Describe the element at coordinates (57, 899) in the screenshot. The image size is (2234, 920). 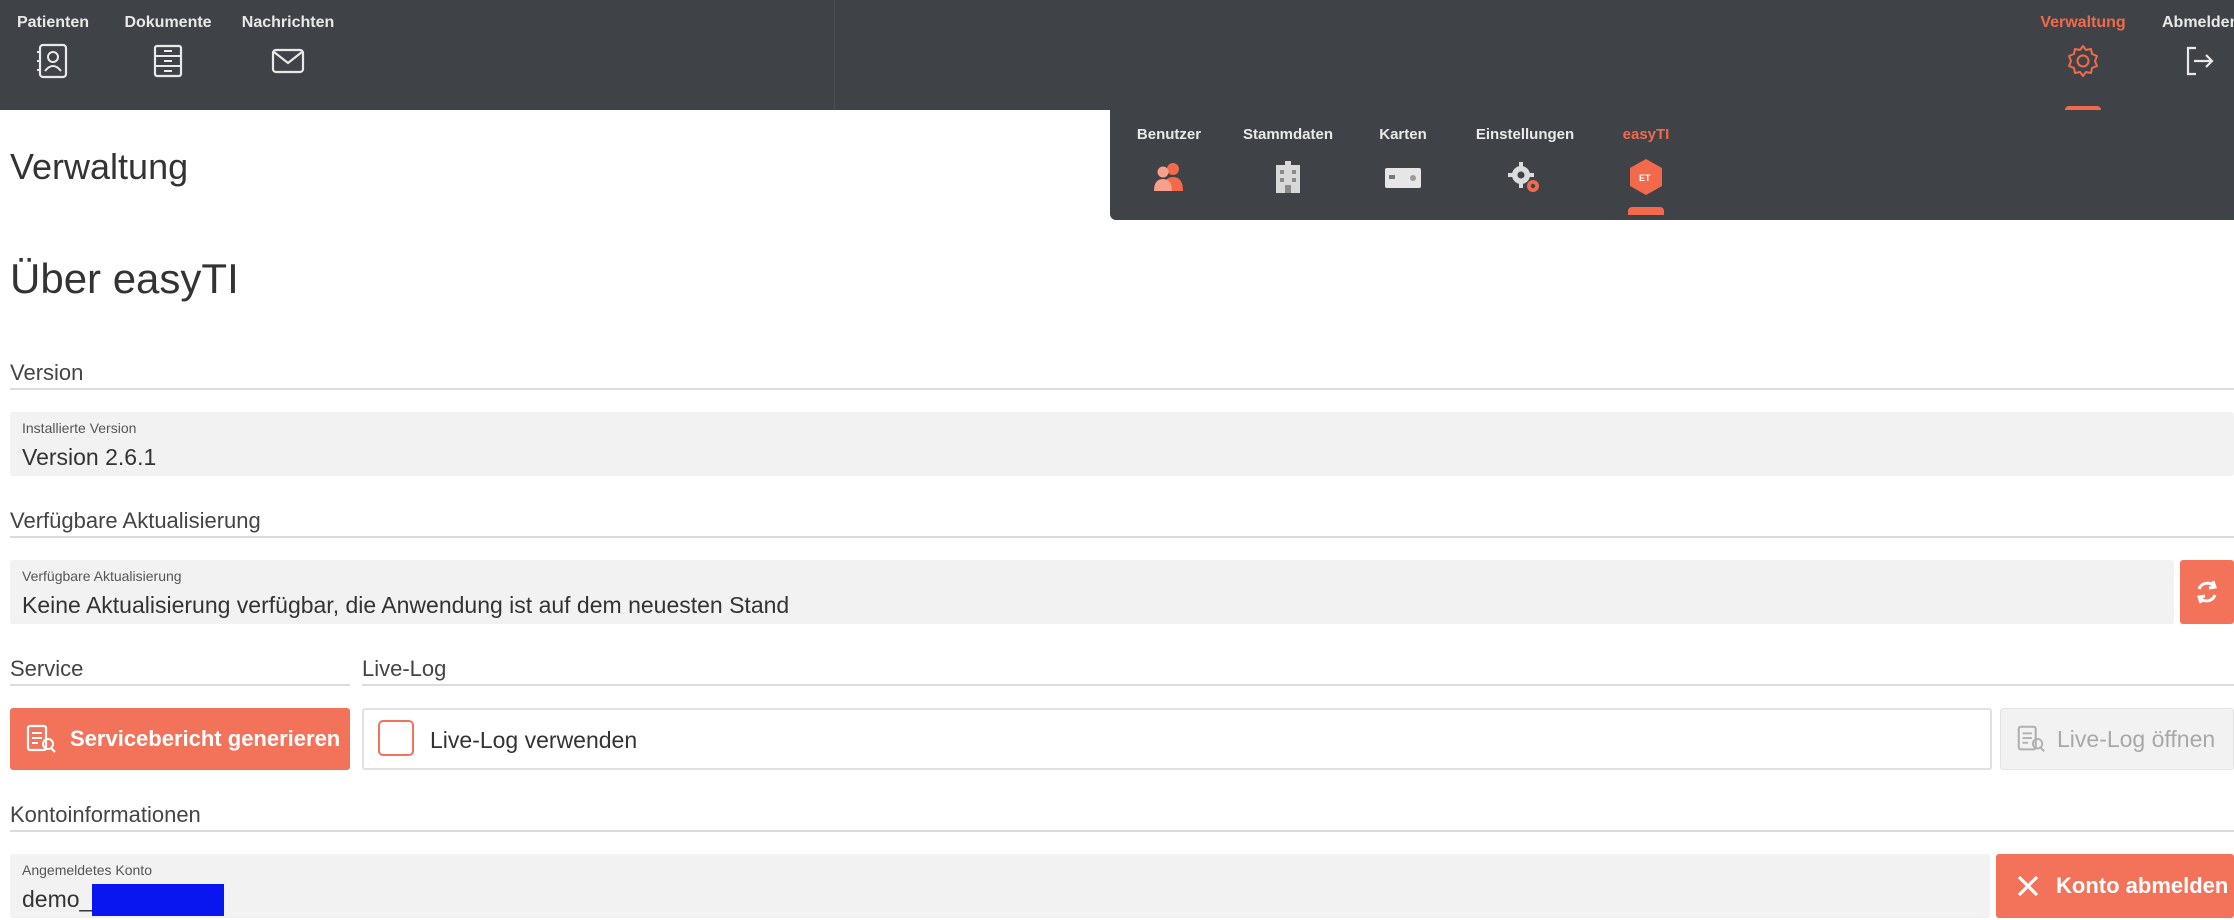
I see `logged-in-account-value: demo_` at that location.